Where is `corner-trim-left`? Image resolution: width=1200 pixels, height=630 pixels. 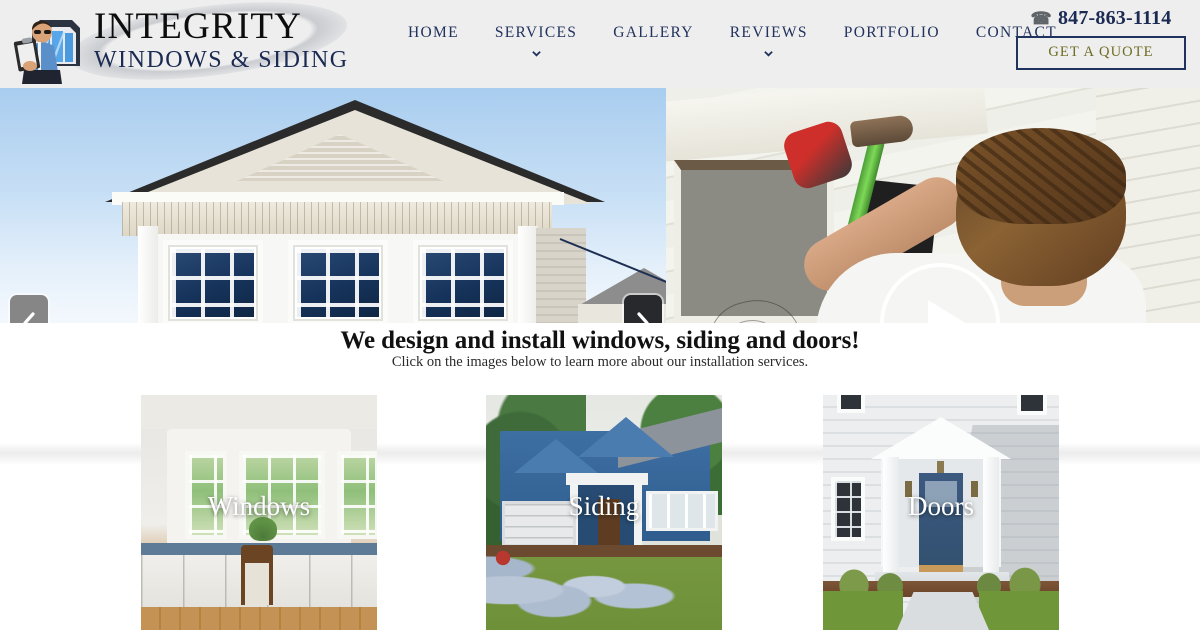 corner-trim-left is located at coordinates (148, 274).